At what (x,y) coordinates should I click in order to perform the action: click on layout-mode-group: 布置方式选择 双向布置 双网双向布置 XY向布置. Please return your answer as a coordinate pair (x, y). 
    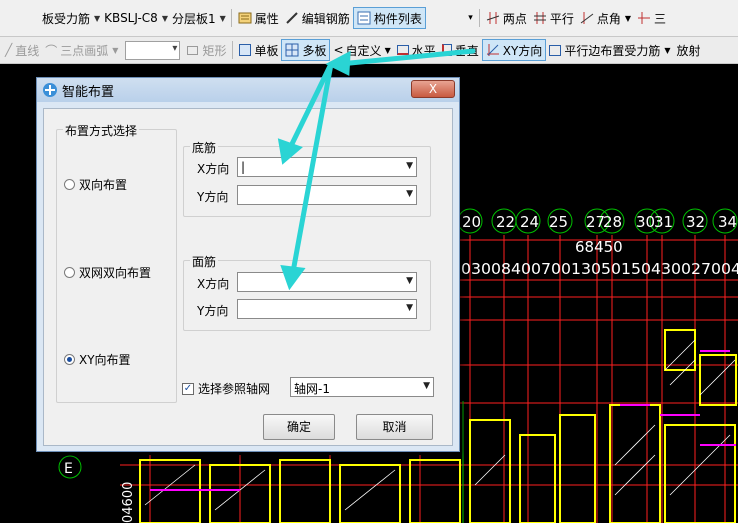
    Looking at the image, I should click on (116, 262).